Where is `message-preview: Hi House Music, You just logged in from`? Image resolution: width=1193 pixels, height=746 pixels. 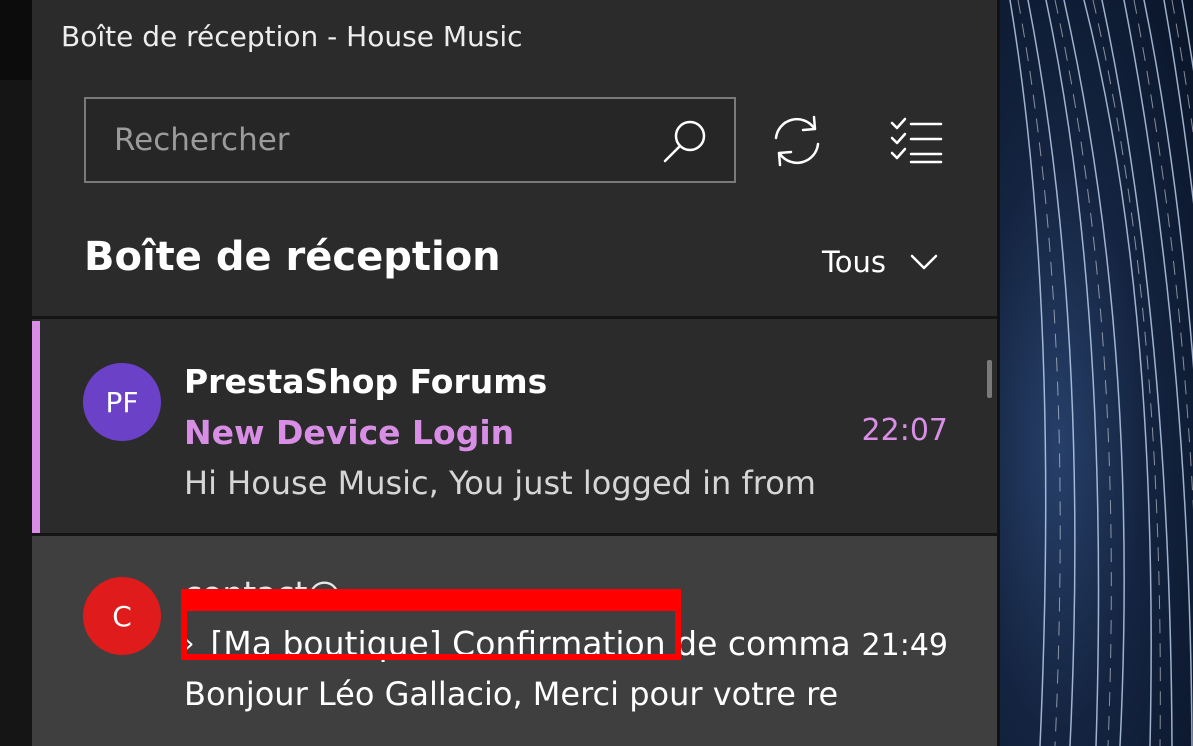
message-preview: Hi House Music, You just logged in from is located at coordinates (500, 483).